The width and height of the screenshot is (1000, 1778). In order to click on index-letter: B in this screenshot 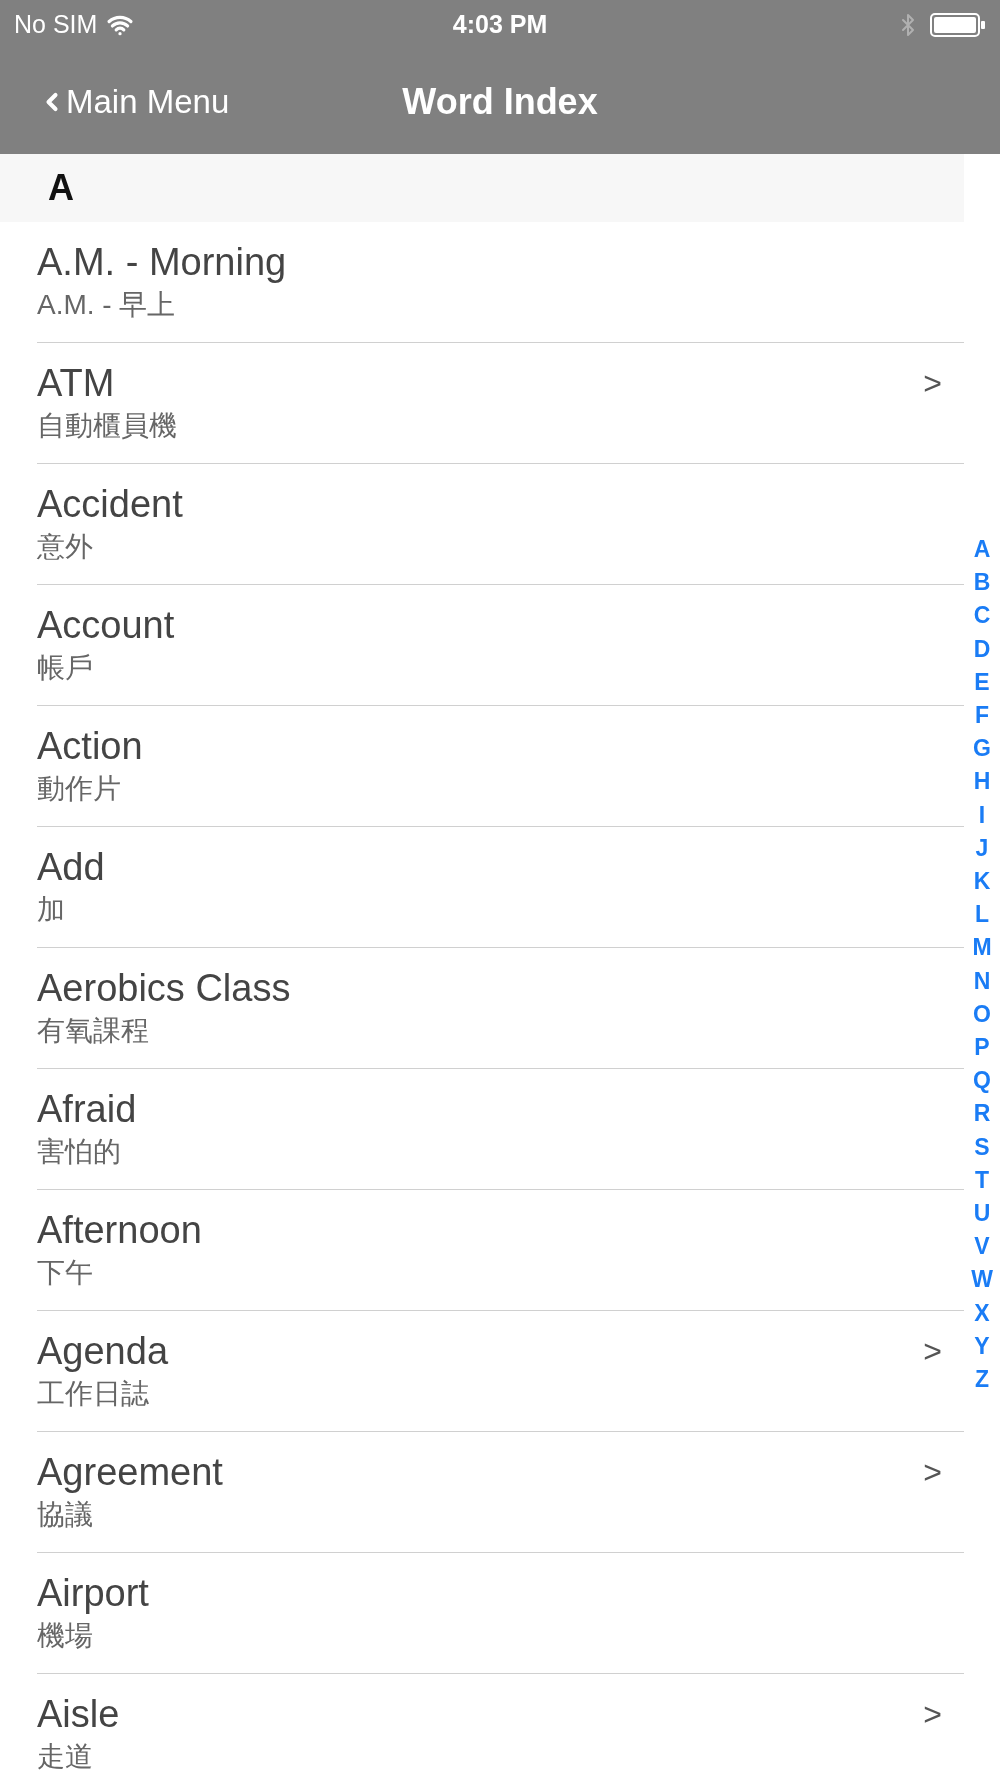, I will do `click(982, 583)`.